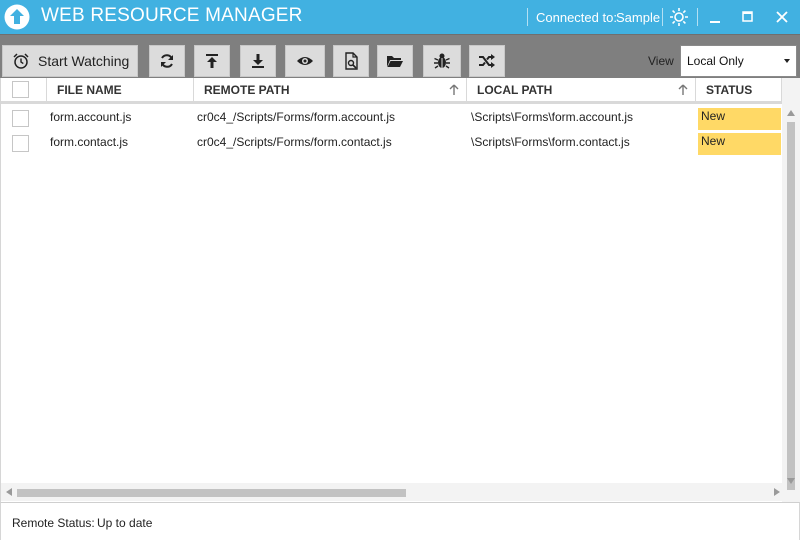 The width and height of the screenshot is (800, 540). Describe the element at coordinates (172, 15) in the screenshot. I see `app-title: WEB RESOURCE MANAGER` at that location.